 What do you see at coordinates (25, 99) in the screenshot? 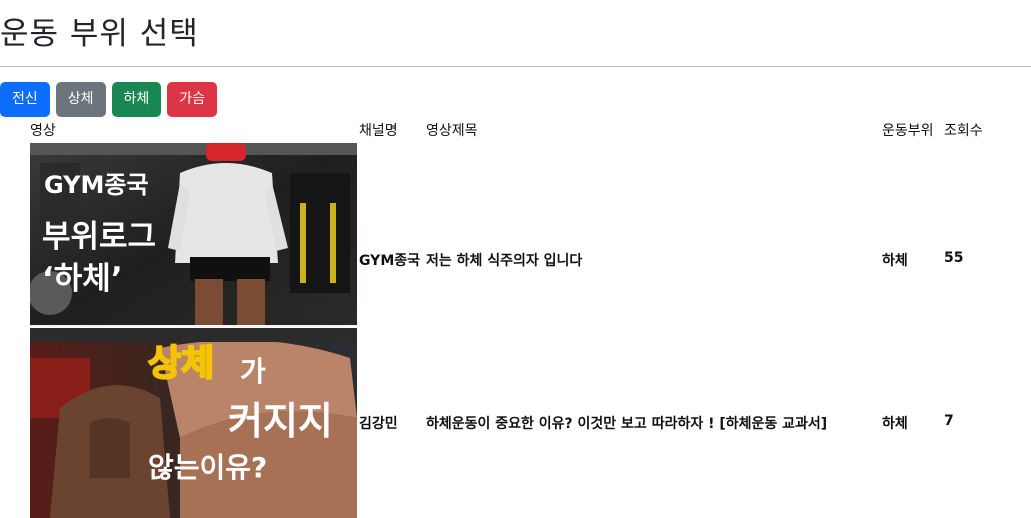
I see `filter-button-whole-body: 전신` at bounding box center [25, 99].